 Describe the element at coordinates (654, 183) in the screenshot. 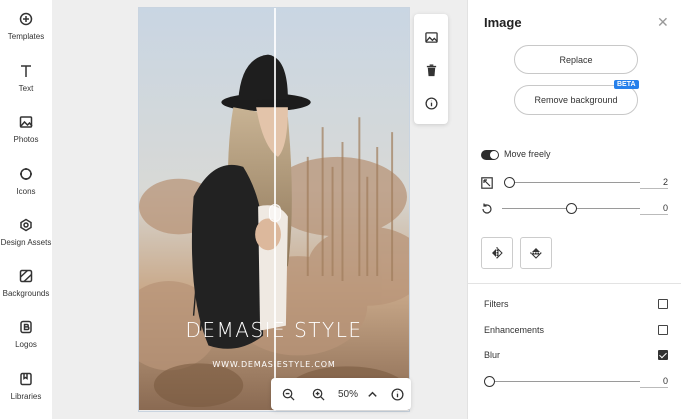

I see `scale-value: 2` at that location.